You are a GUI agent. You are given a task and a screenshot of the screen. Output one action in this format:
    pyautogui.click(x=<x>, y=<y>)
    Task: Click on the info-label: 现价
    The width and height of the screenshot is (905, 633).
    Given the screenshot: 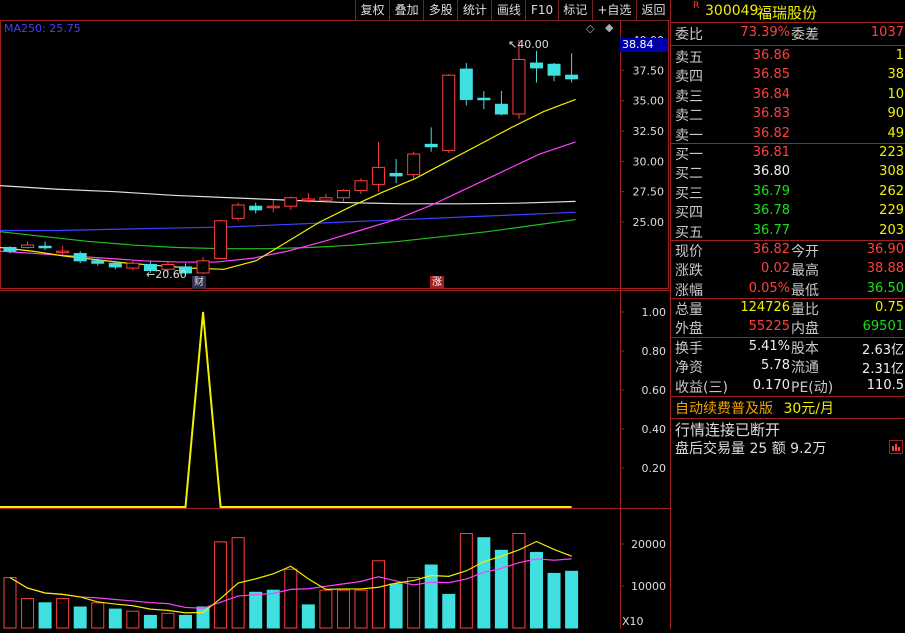 What is the action you would take?
    pyautogui.click(x=689, y=252)
    